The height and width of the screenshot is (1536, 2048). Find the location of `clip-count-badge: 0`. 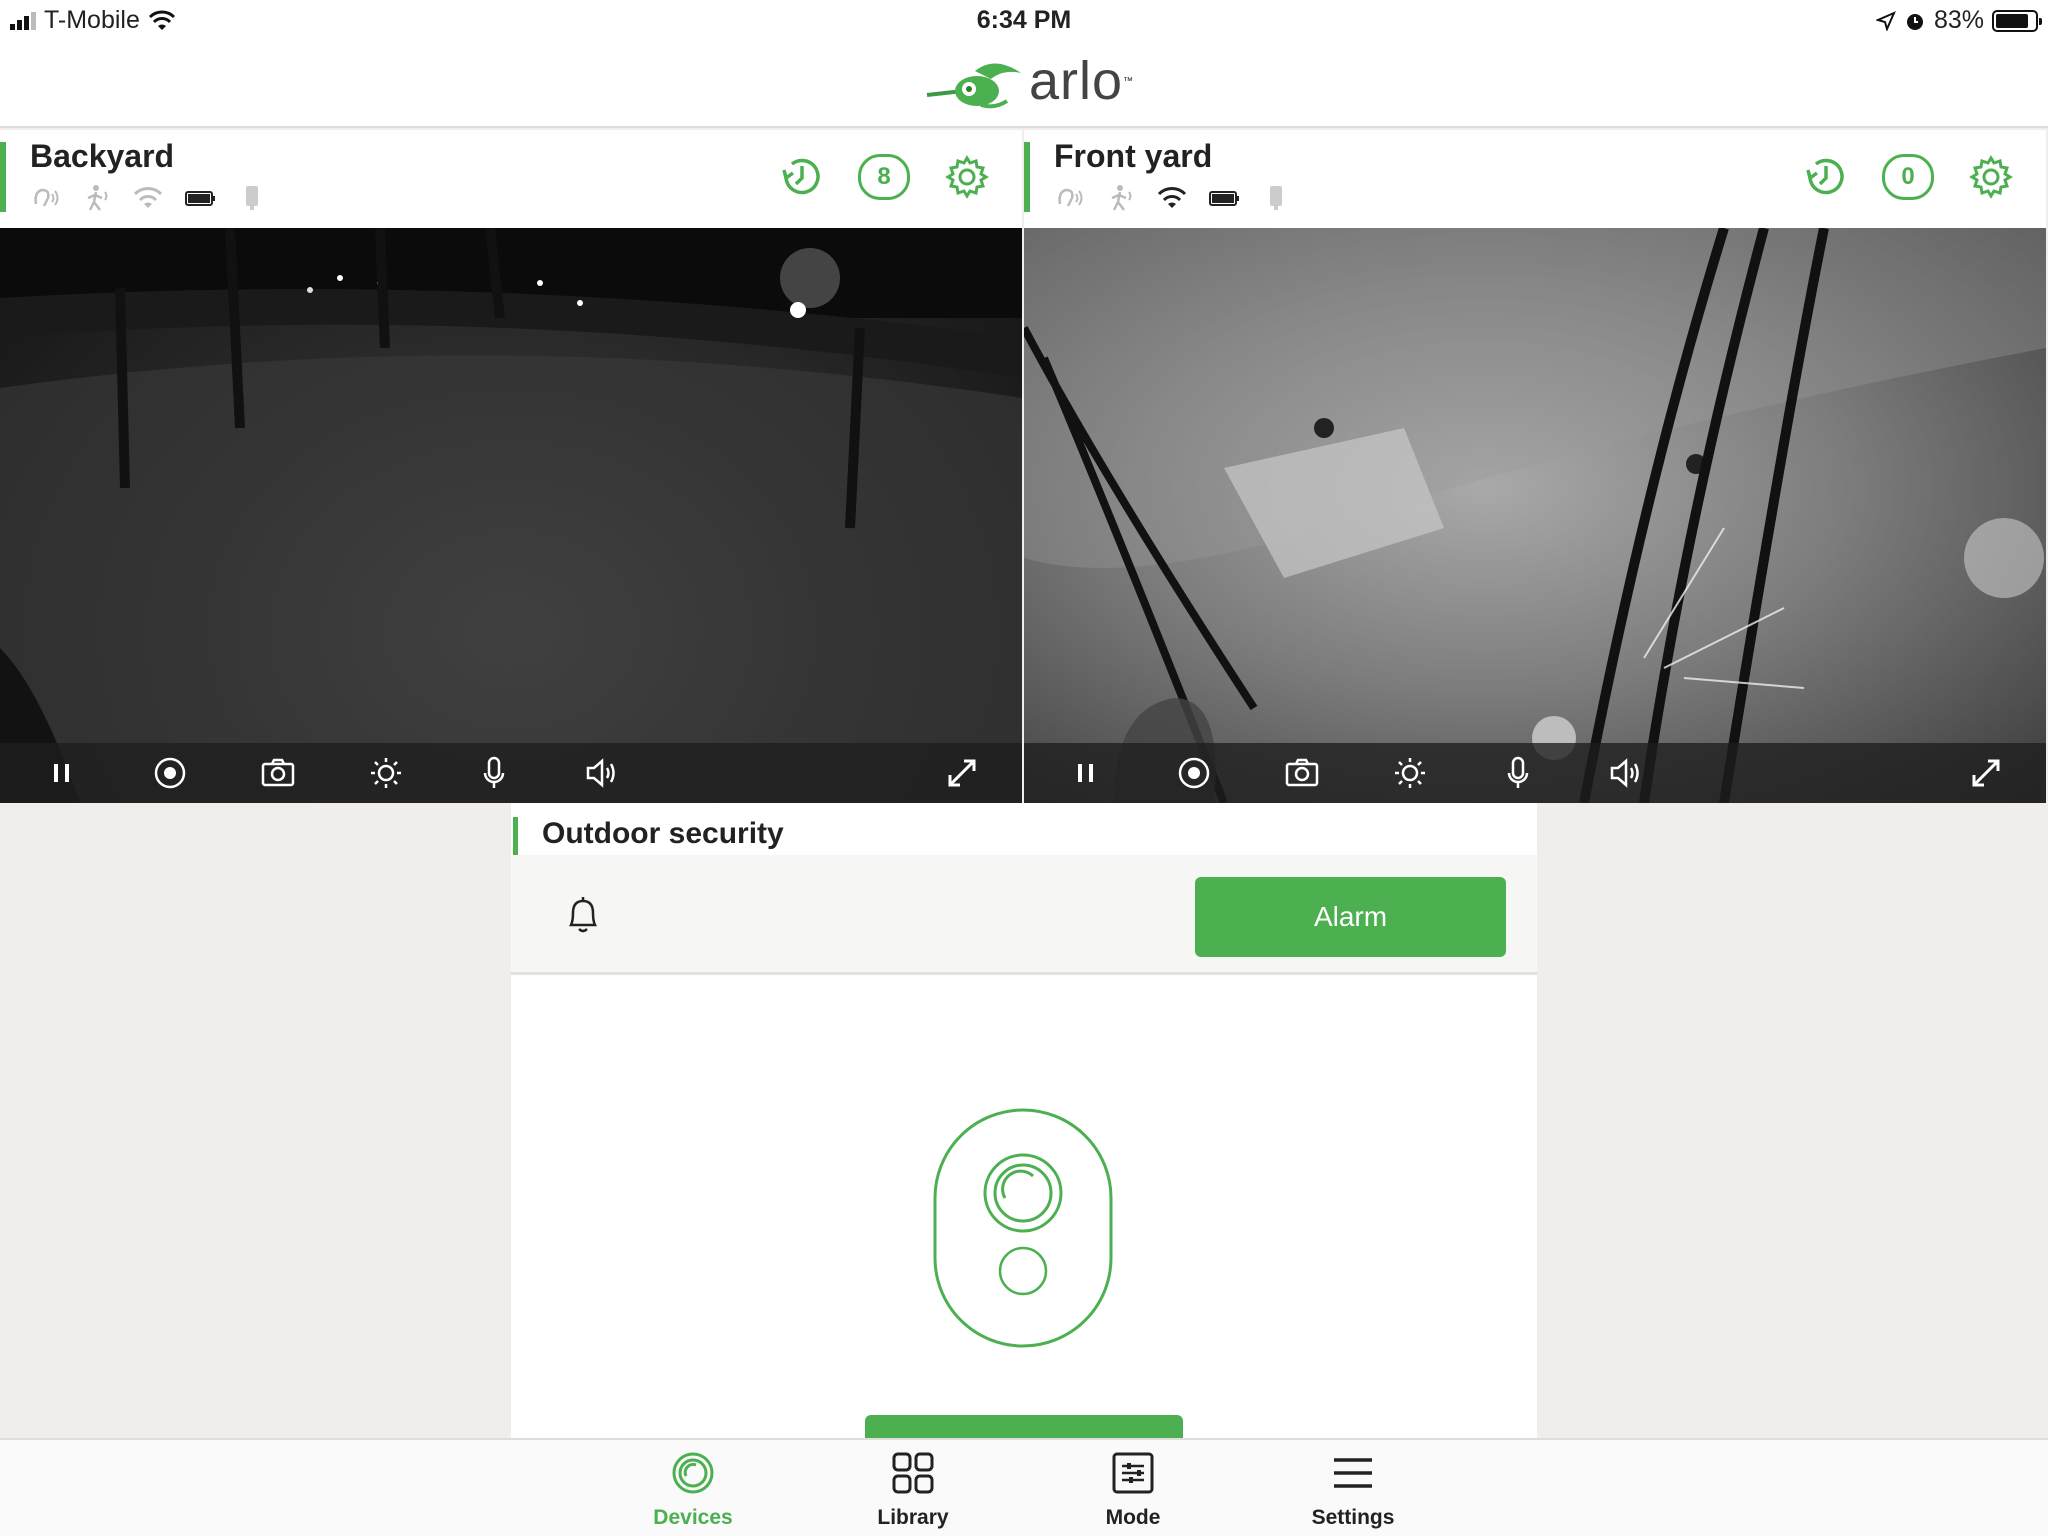

clip-count-badge: 0 is located at coordinates (1908, 177).